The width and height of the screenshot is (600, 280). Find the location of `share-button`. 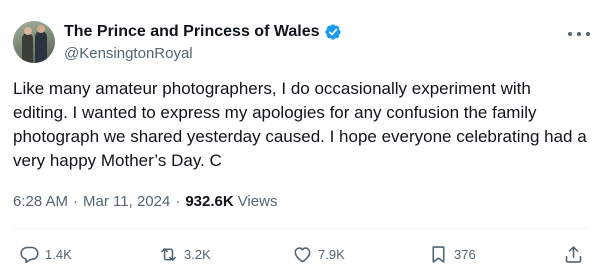

share-button is located at coordinates (573, 254).